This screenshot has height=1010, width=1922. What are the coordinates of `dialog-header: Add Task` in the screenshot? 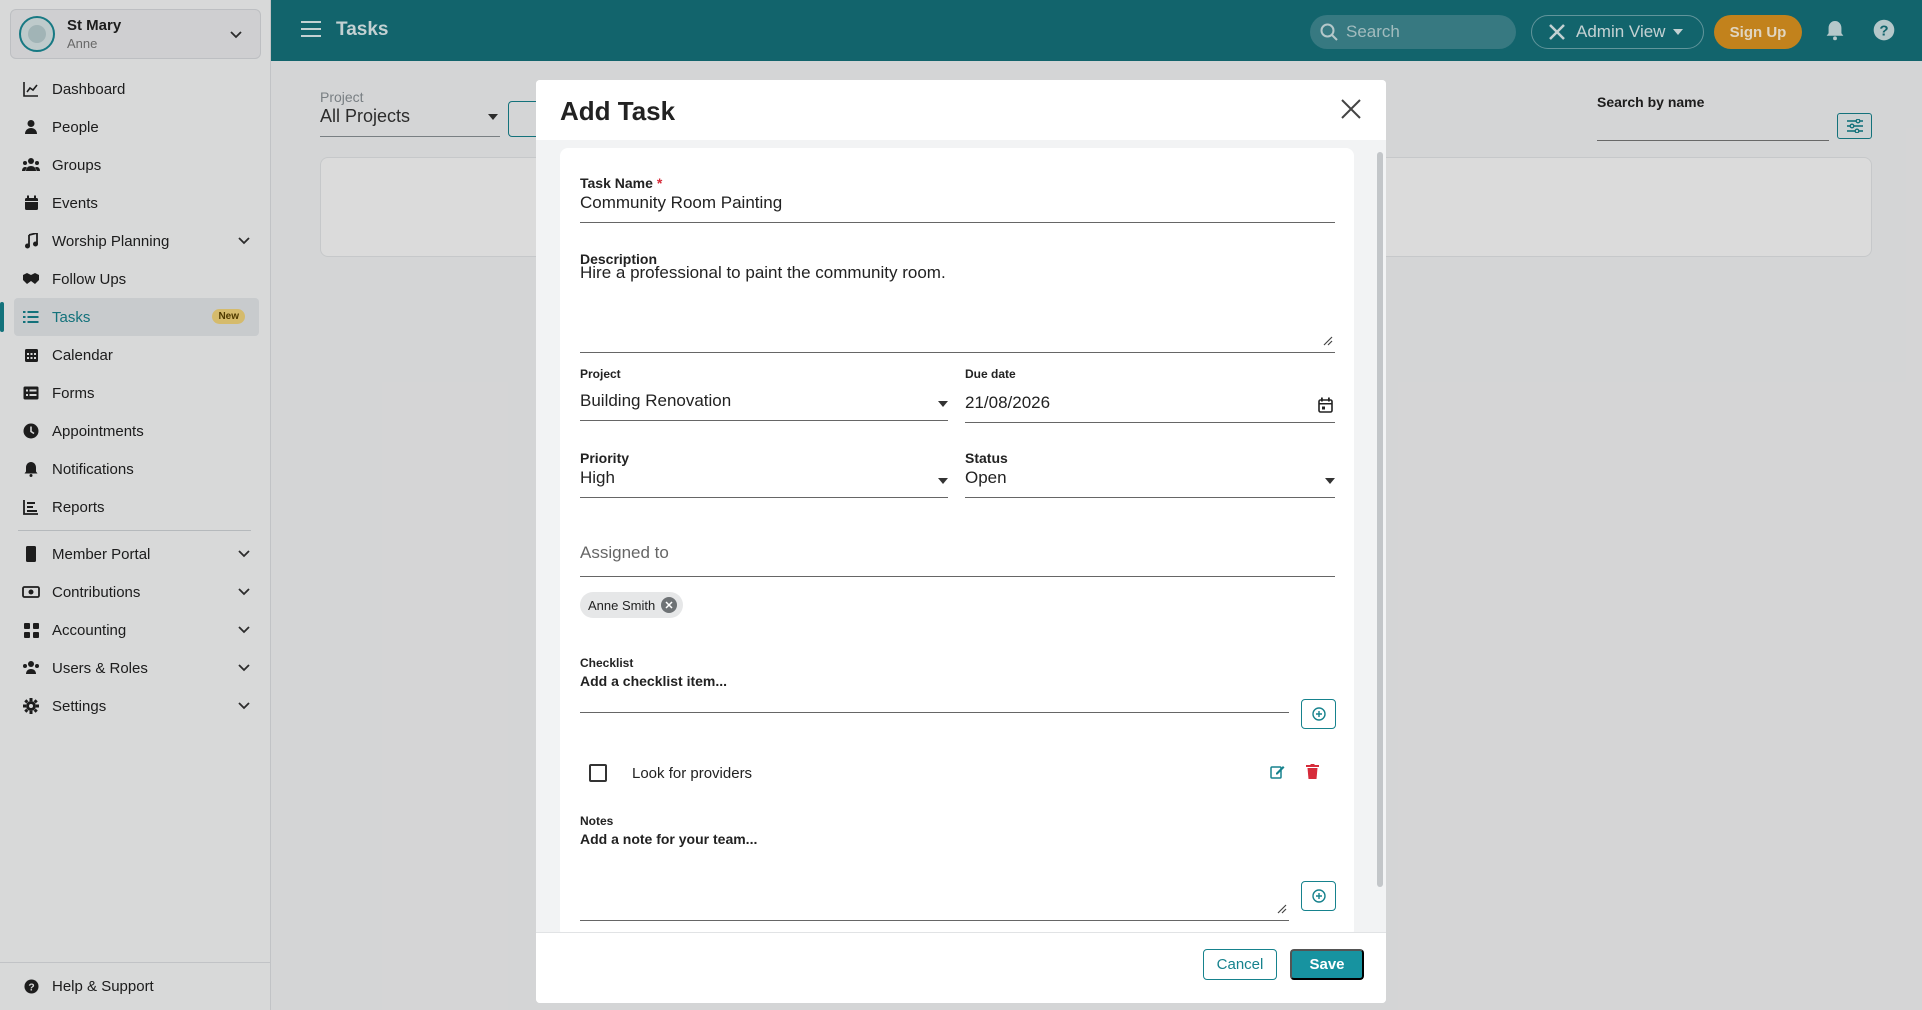 It's located at (961, 110).